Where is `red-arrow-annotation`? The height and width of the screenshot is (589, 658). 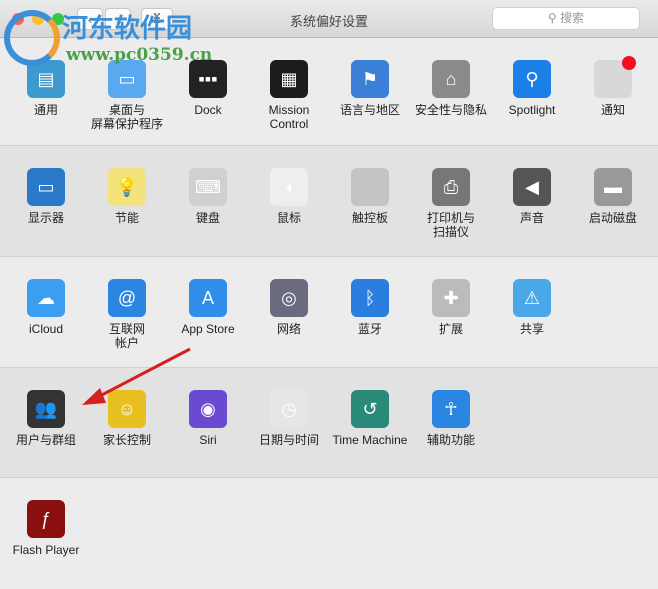
red-arrow-annotation is located at coordinates (136, 376).